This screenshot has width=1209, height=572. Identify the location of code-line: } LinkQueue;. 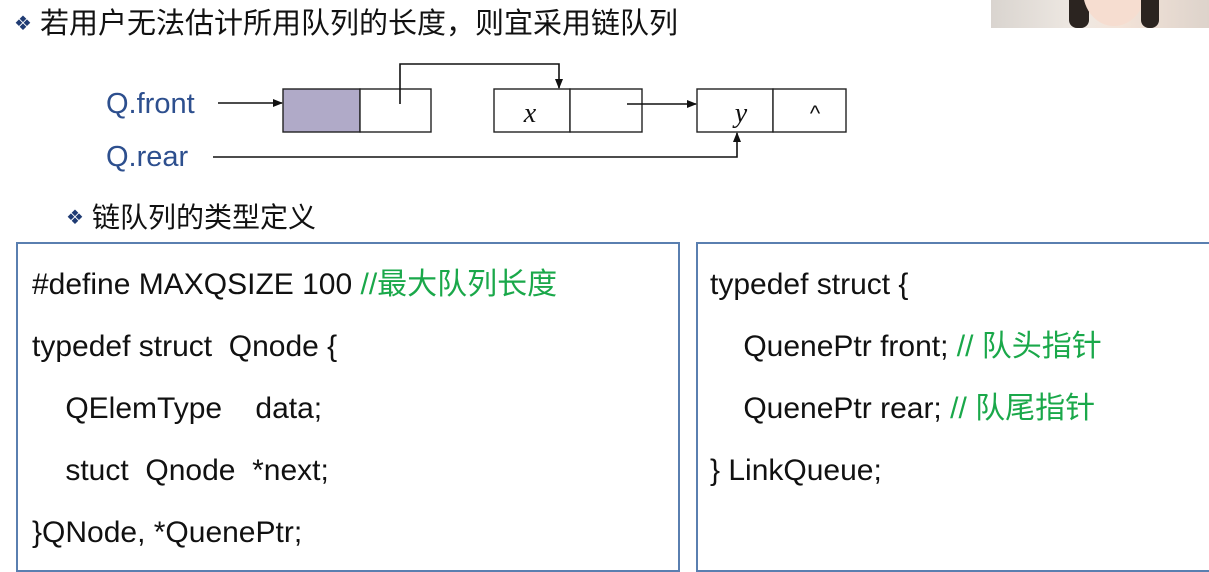
(796, 470).